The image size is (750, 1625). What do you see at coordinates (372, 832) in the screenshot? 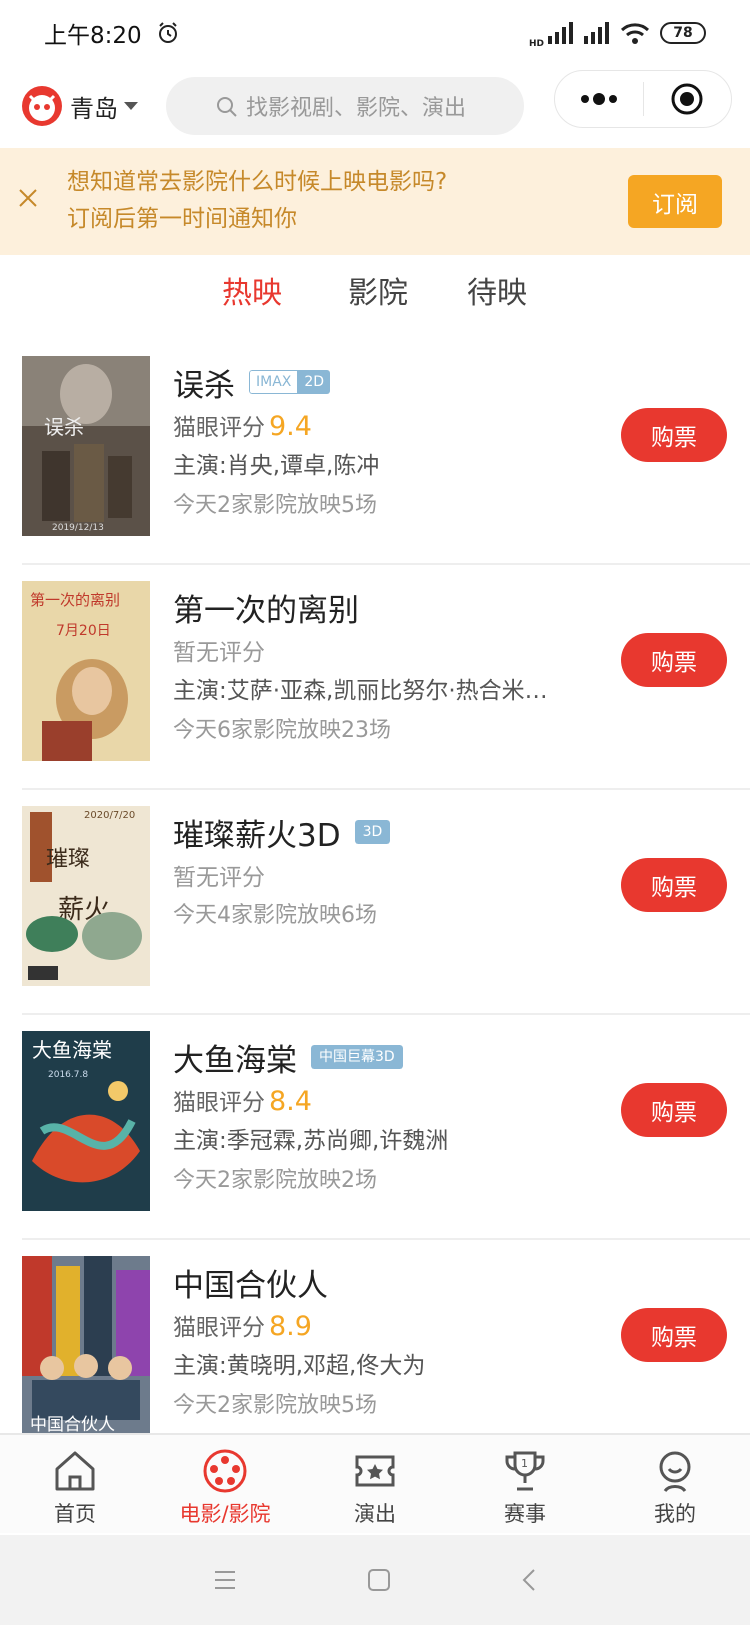
I see `format-badge: 3D` at bounding box center [372, 832].